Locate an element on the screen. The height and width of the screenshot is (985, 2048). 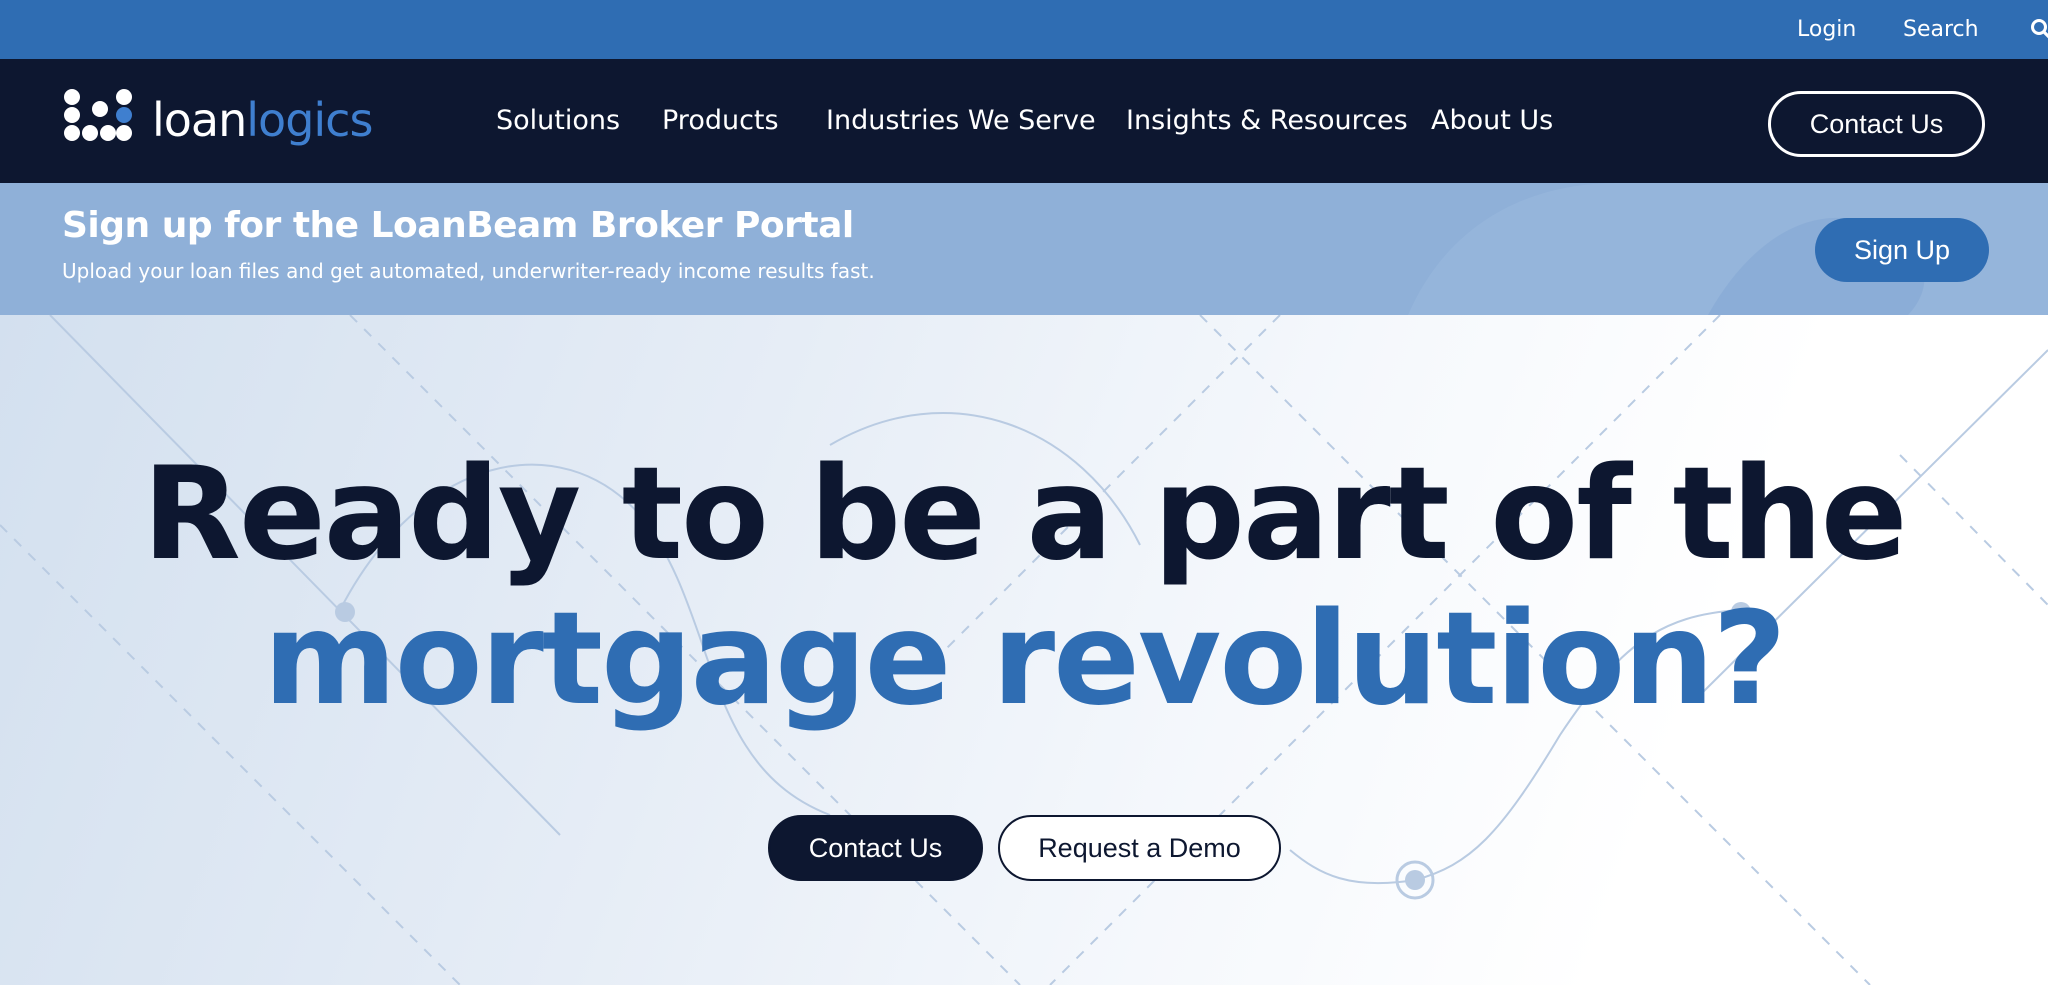
nav-insights-resources: Insights & Resources is located at coordinates (1267, 121).